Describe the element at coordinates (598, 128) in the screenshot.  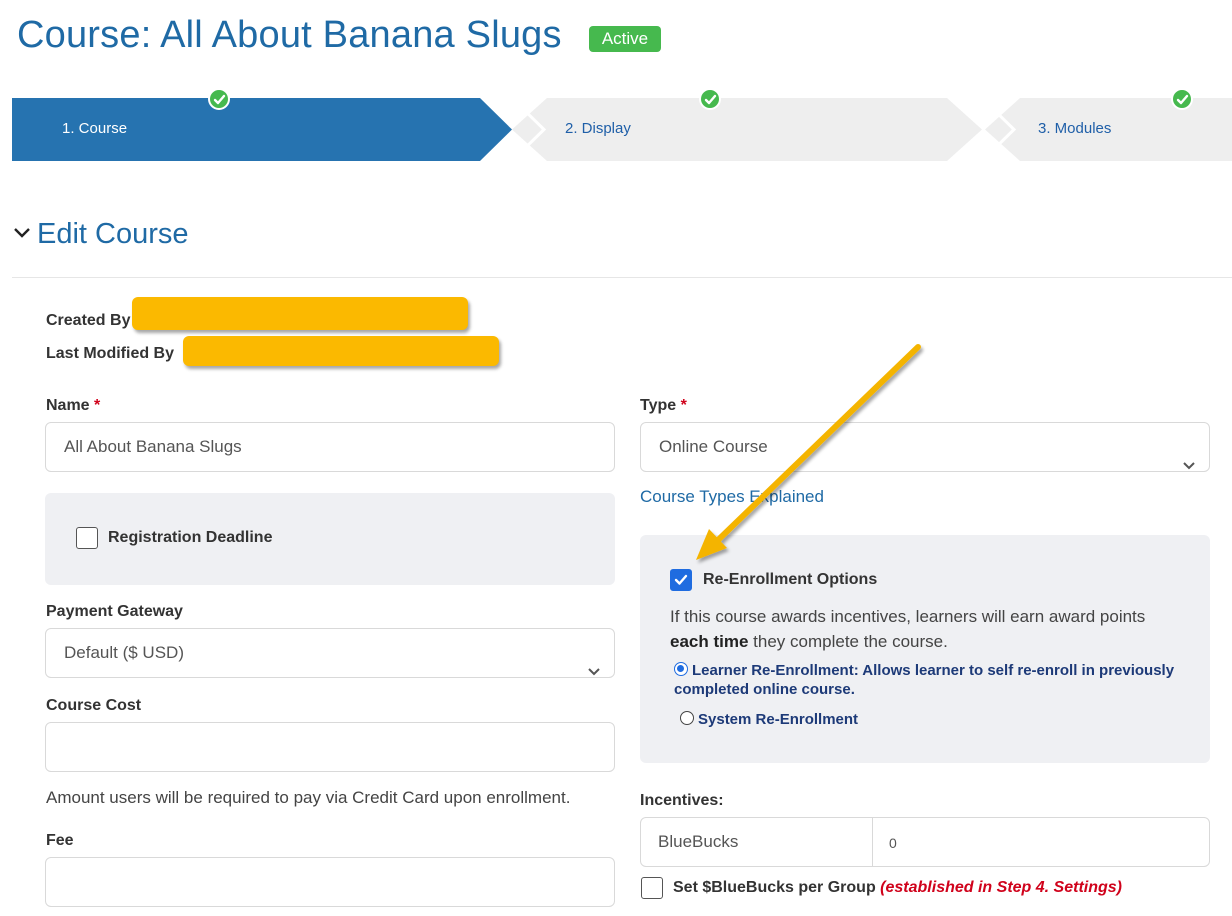
I see `step-display-label: 2. Display` at that location.